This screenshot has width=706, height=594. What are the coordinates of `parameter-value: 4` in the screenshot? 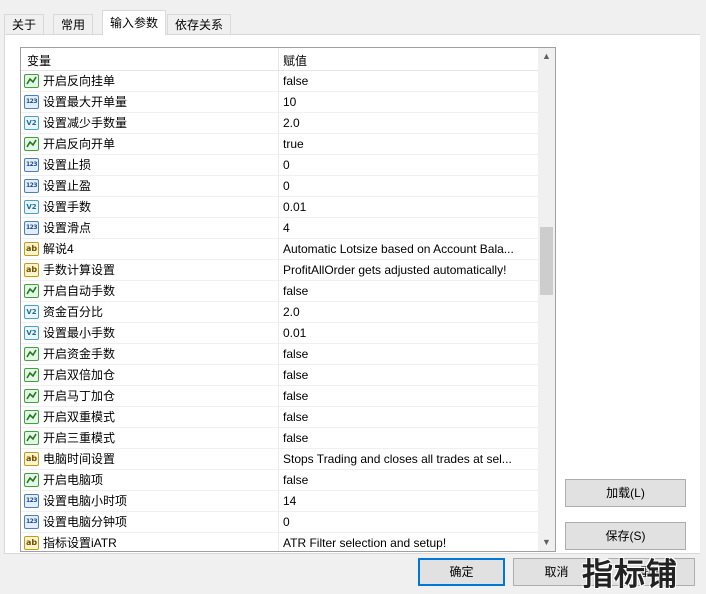 It's located at (409, 228).